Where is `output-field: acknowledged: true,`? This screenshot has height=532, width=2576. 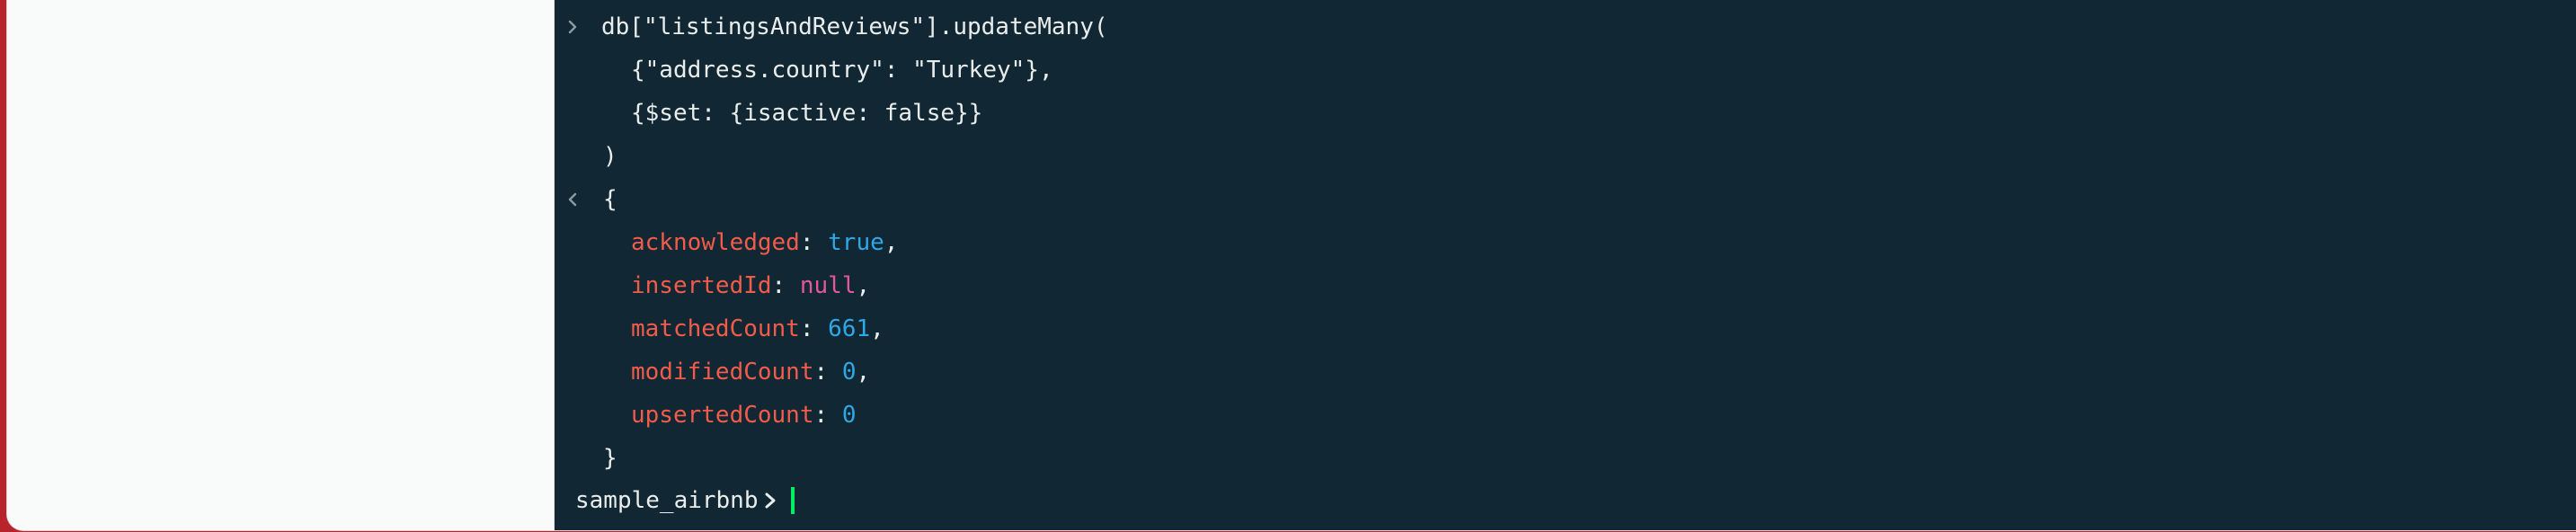 output-field: acknowledged: true, is located at coordinates (765, 242).